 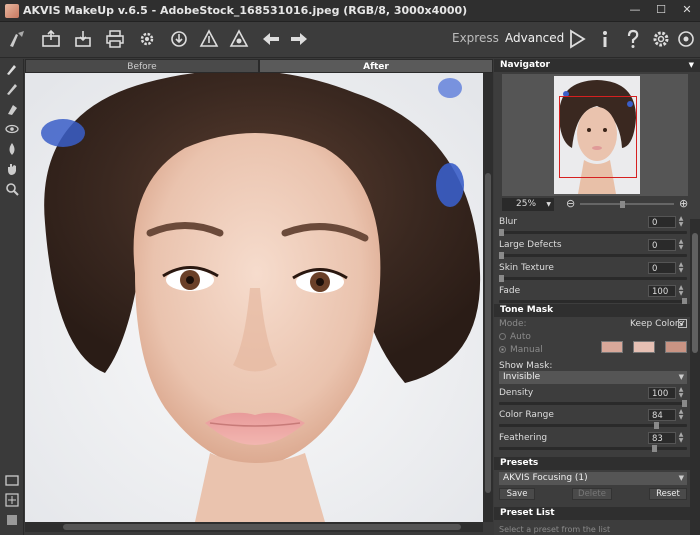 What do you see at coordinates (12, 89) in the screenshot?
I see `pen-tool-icon` at bounding box center [12, 89].